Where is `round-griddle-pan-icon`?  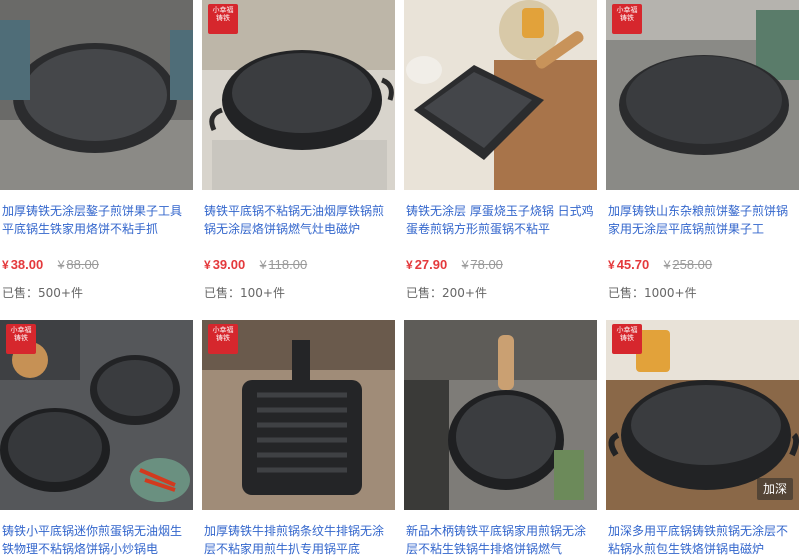 round-griddle-pan-icon is located at coordinates (96, 95).